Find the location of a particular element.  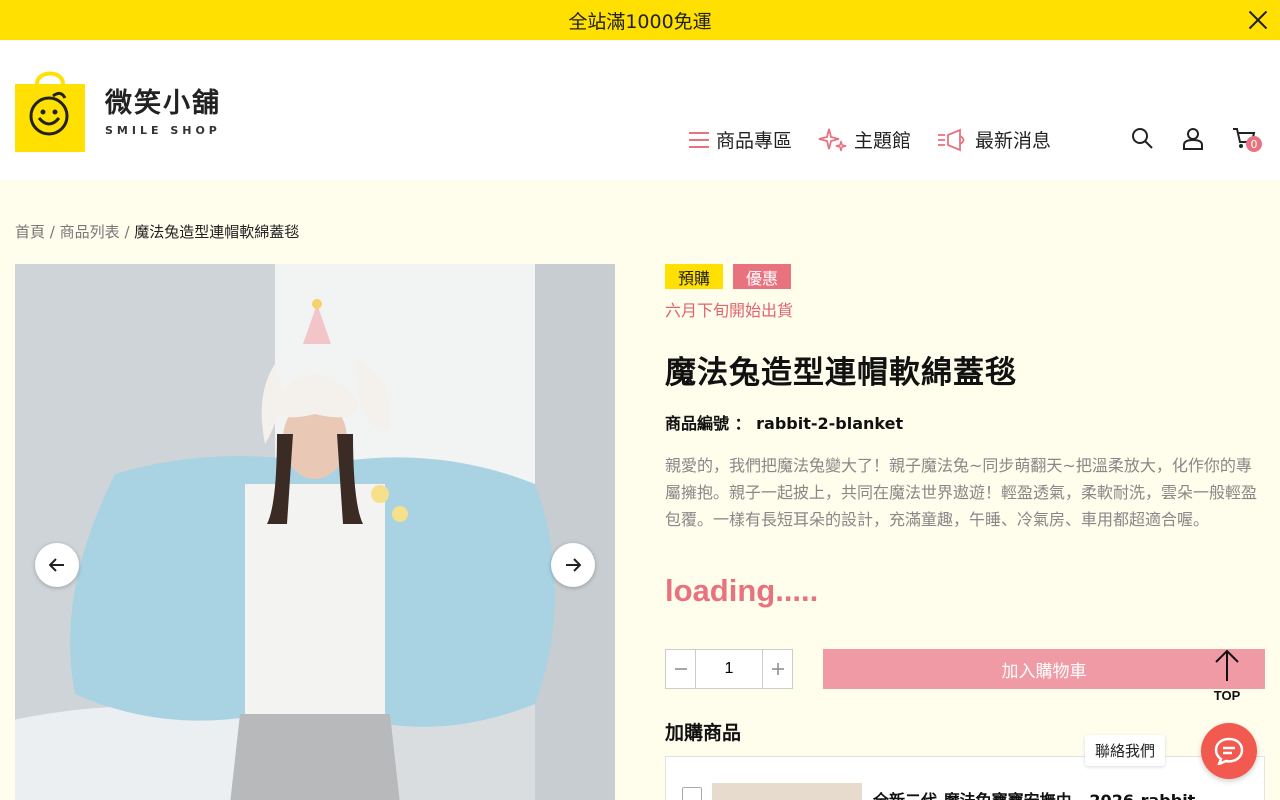

plus-icon is located at coordinates (777, 669).